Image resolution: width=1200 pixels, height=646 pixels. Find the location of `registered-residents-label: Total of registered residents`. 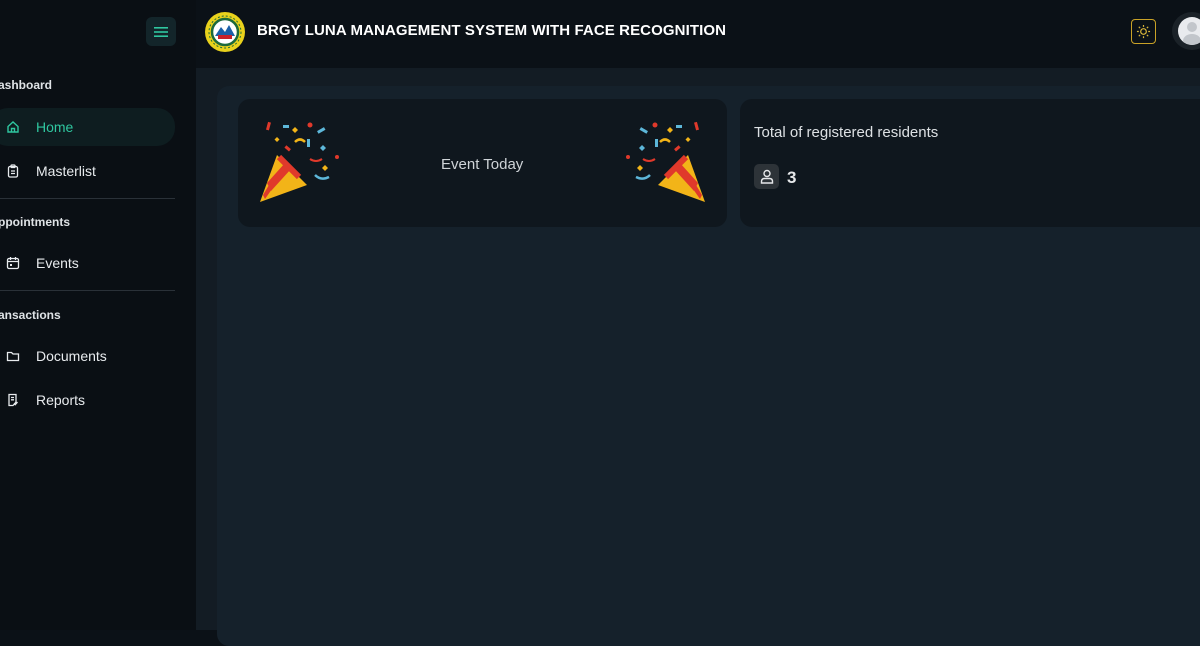

registered-residents-label: Total of registered residents is located at coordinates (846, 132).